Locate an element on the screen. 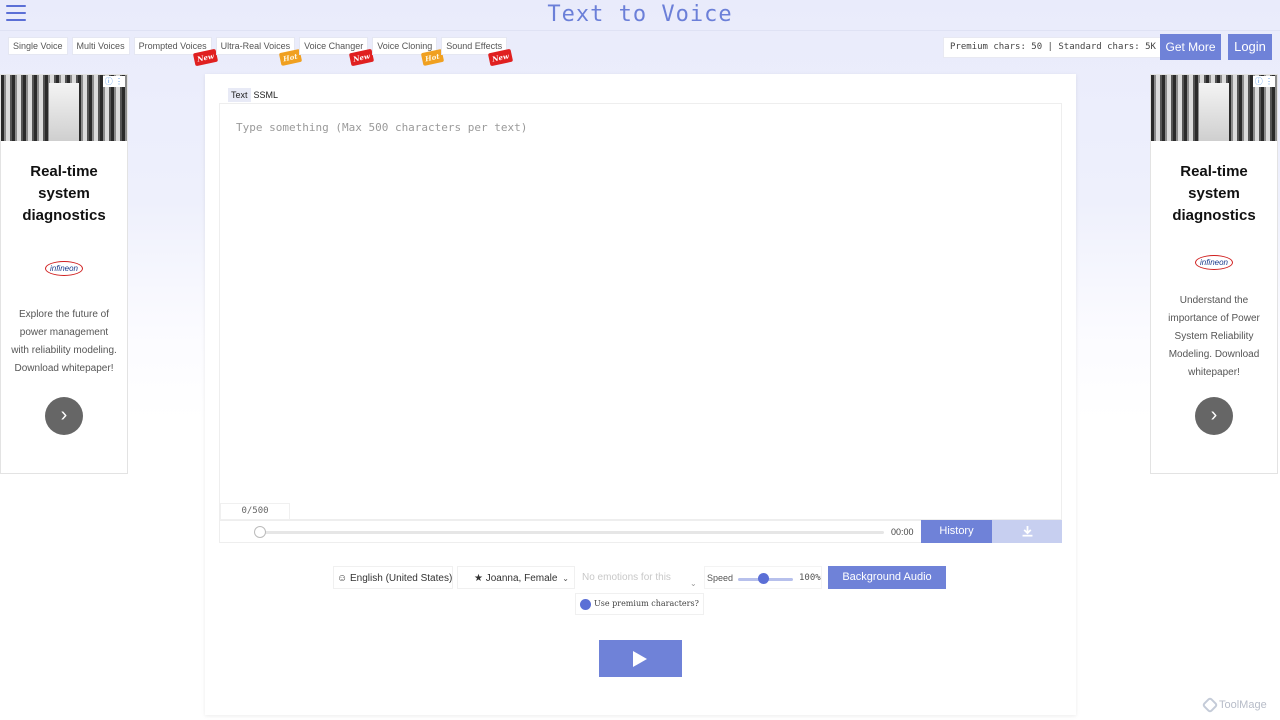 This screenshot has height=720, width=1280. watermark: ToolMage is located at coordinates (1234, 705).